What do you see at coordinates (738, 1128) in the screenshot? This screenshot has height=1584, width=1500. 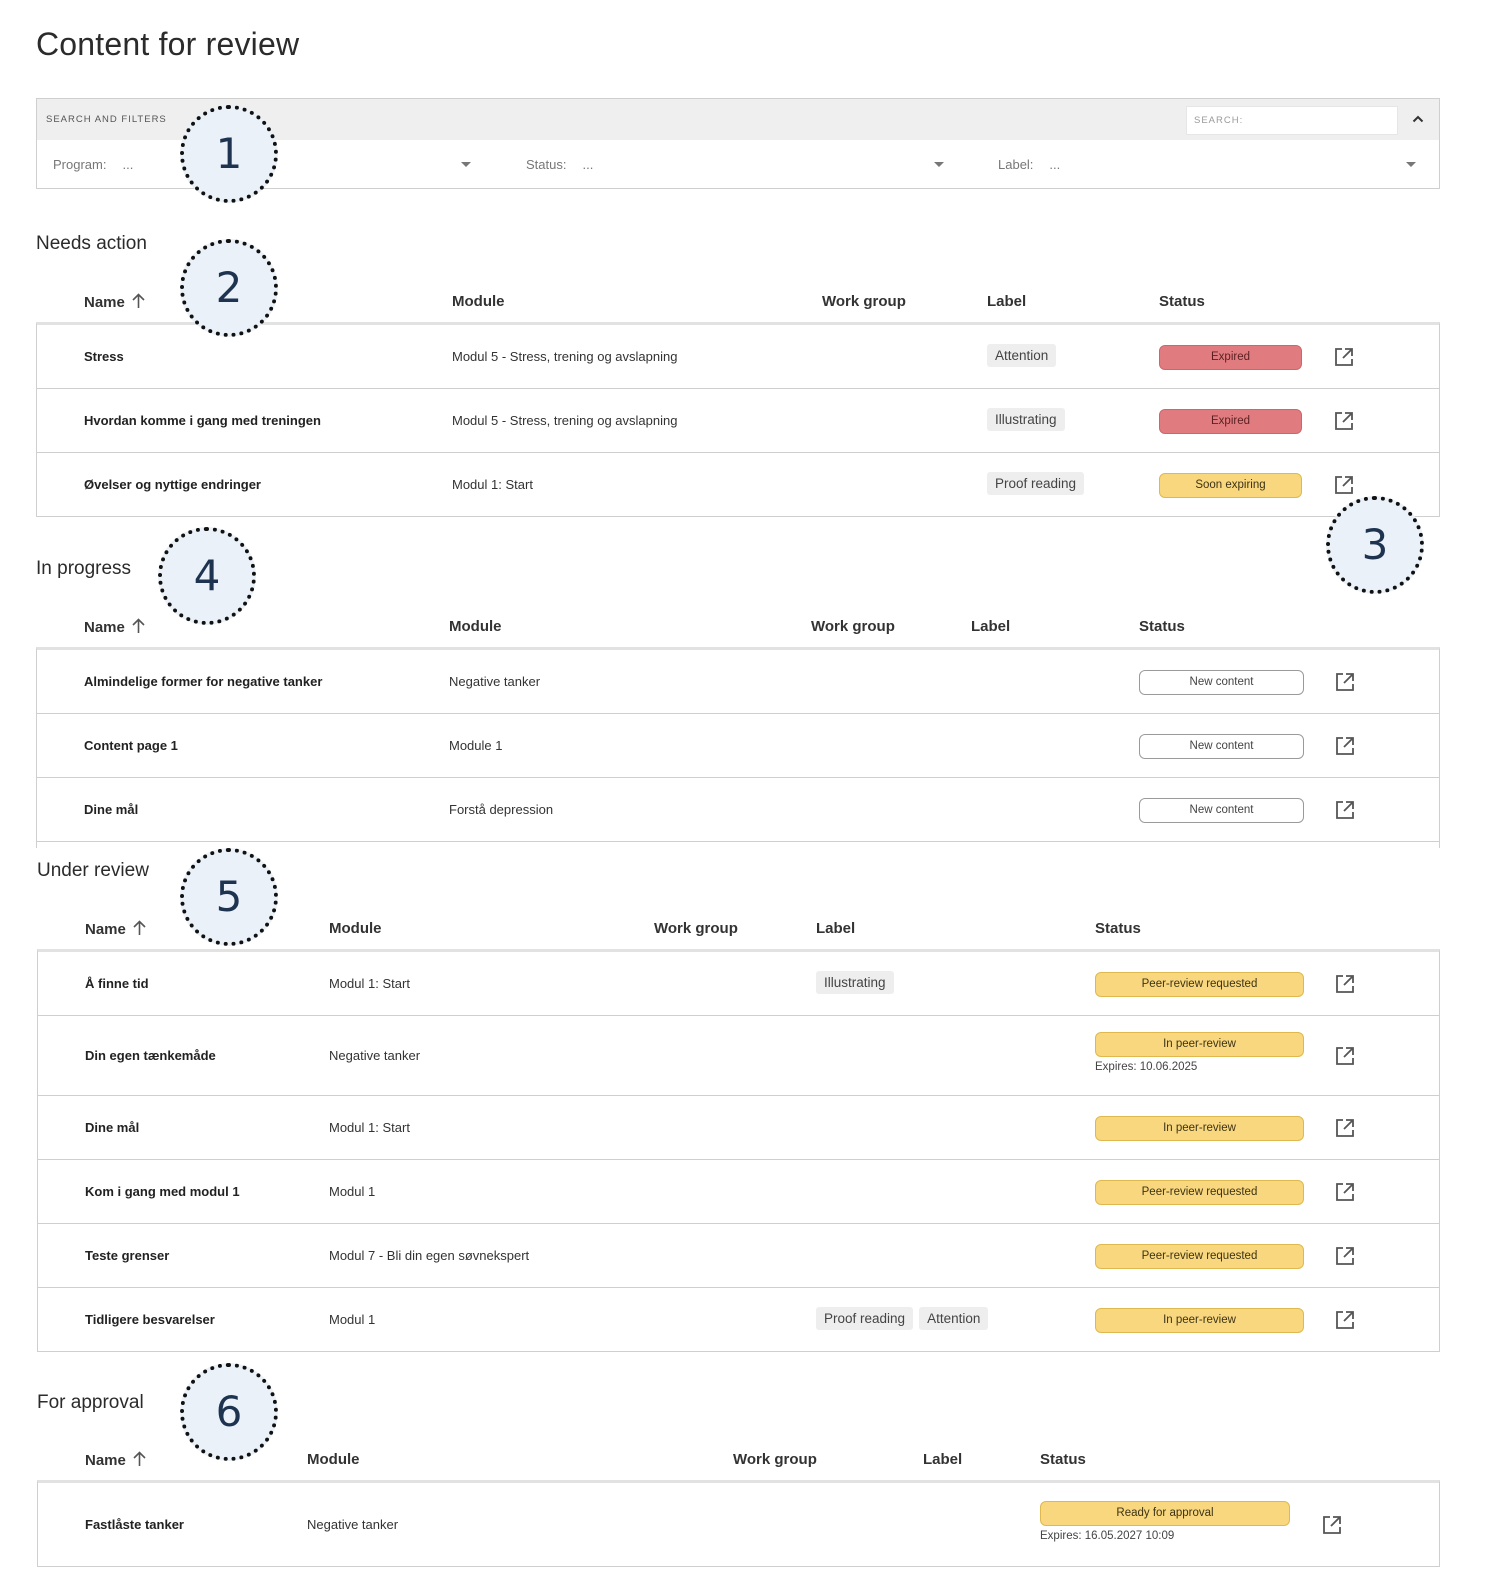 I see `table-row: Dine mål Modul 1: Start In peer-review` at bounding box center [738, 1128].